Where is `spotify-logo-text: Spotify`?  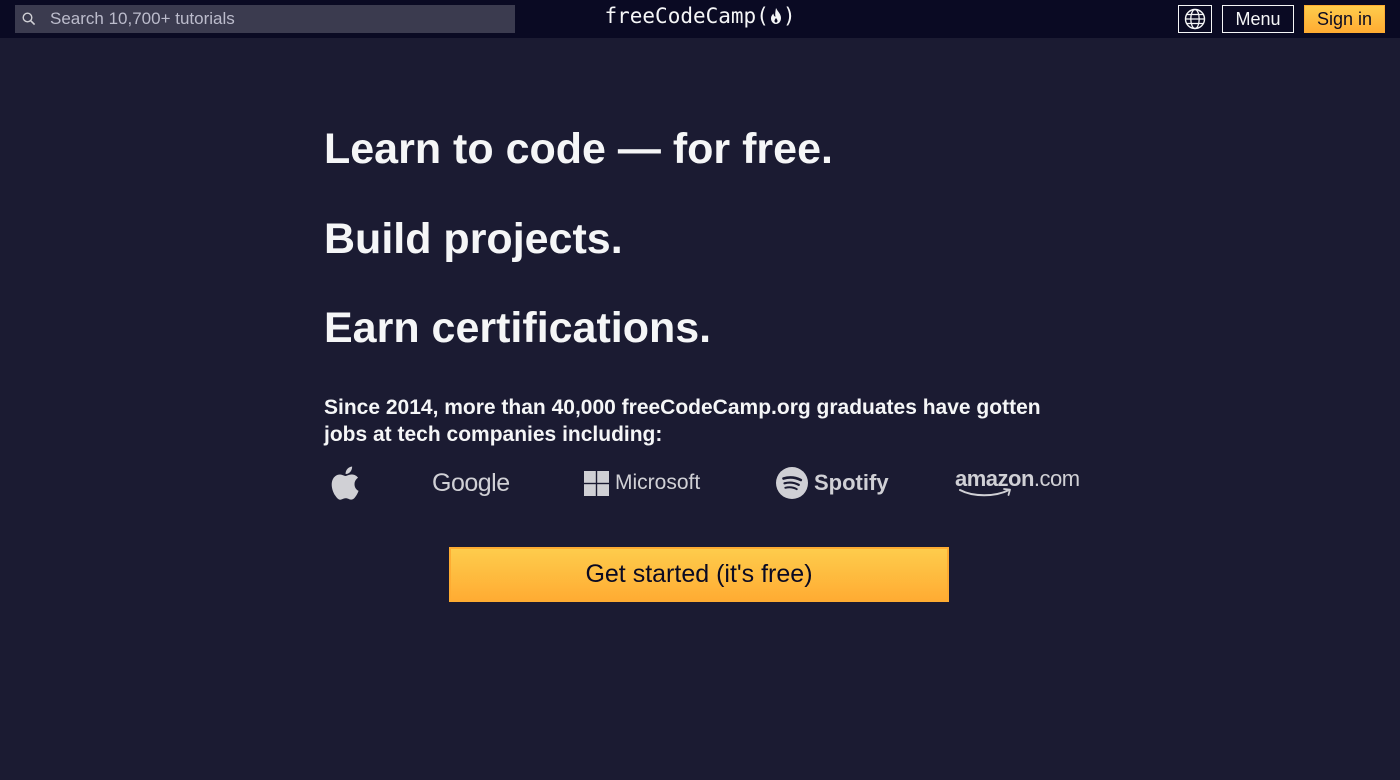 spotify-logo-text: Spotify is located at coordinates (851, 482).